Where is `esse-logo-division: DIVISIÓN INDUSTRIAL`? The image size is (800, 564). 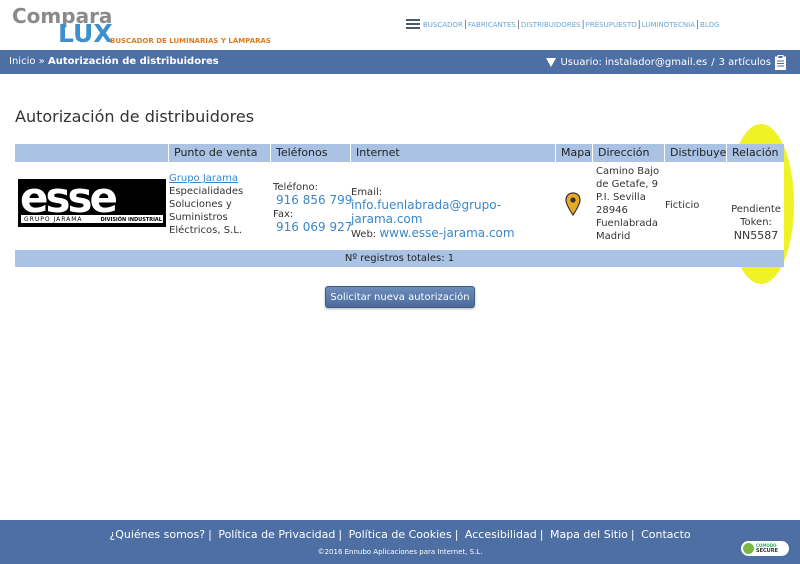
esse-logo-division: DIVISIÓN INDUSTRIAL is located at coordinates (131, 220).